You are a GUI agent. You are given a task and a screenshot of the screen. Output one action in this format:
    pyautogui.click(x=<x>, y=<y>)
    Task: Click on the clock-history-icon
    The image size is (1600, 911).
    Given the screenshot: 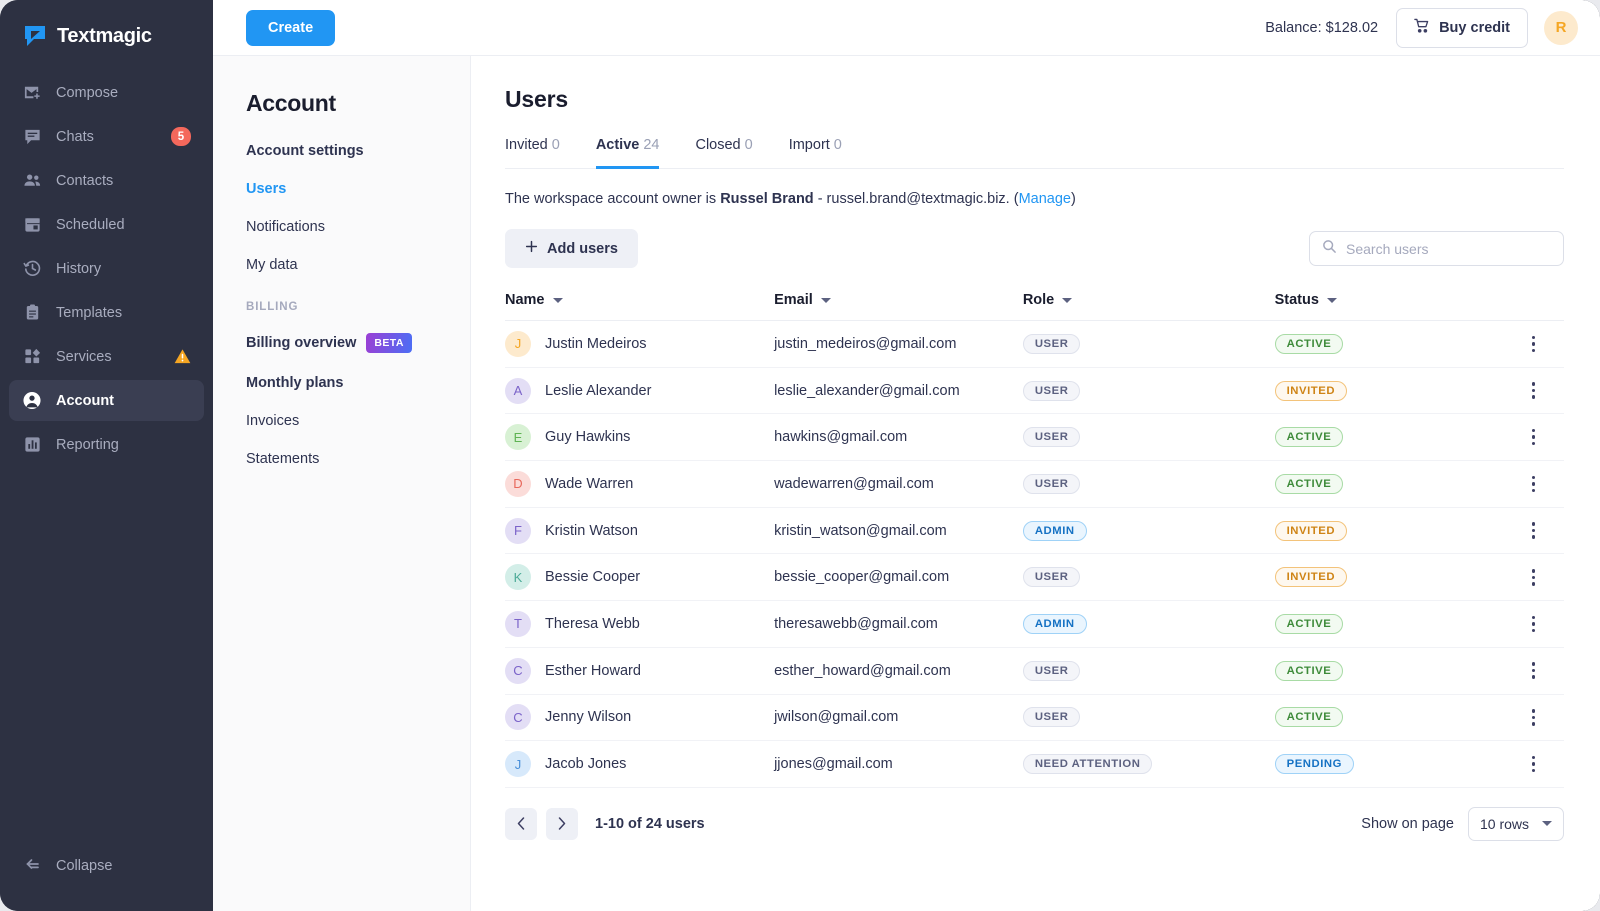 What is the action you would take?
    pyautogui.click(x=32, y=269)
    